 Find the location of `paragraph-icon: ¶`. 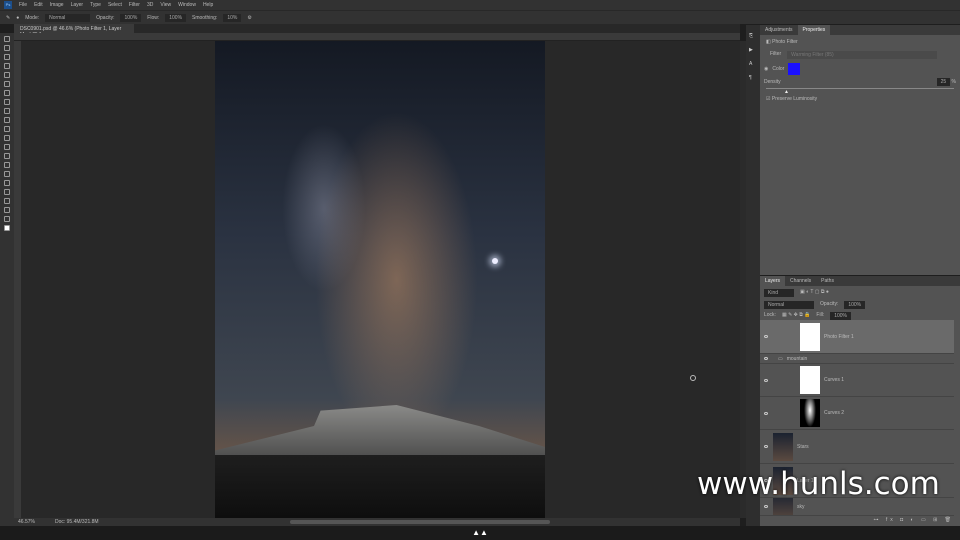

paragraph-icon: ¶ is located at coordinates (753, 78).